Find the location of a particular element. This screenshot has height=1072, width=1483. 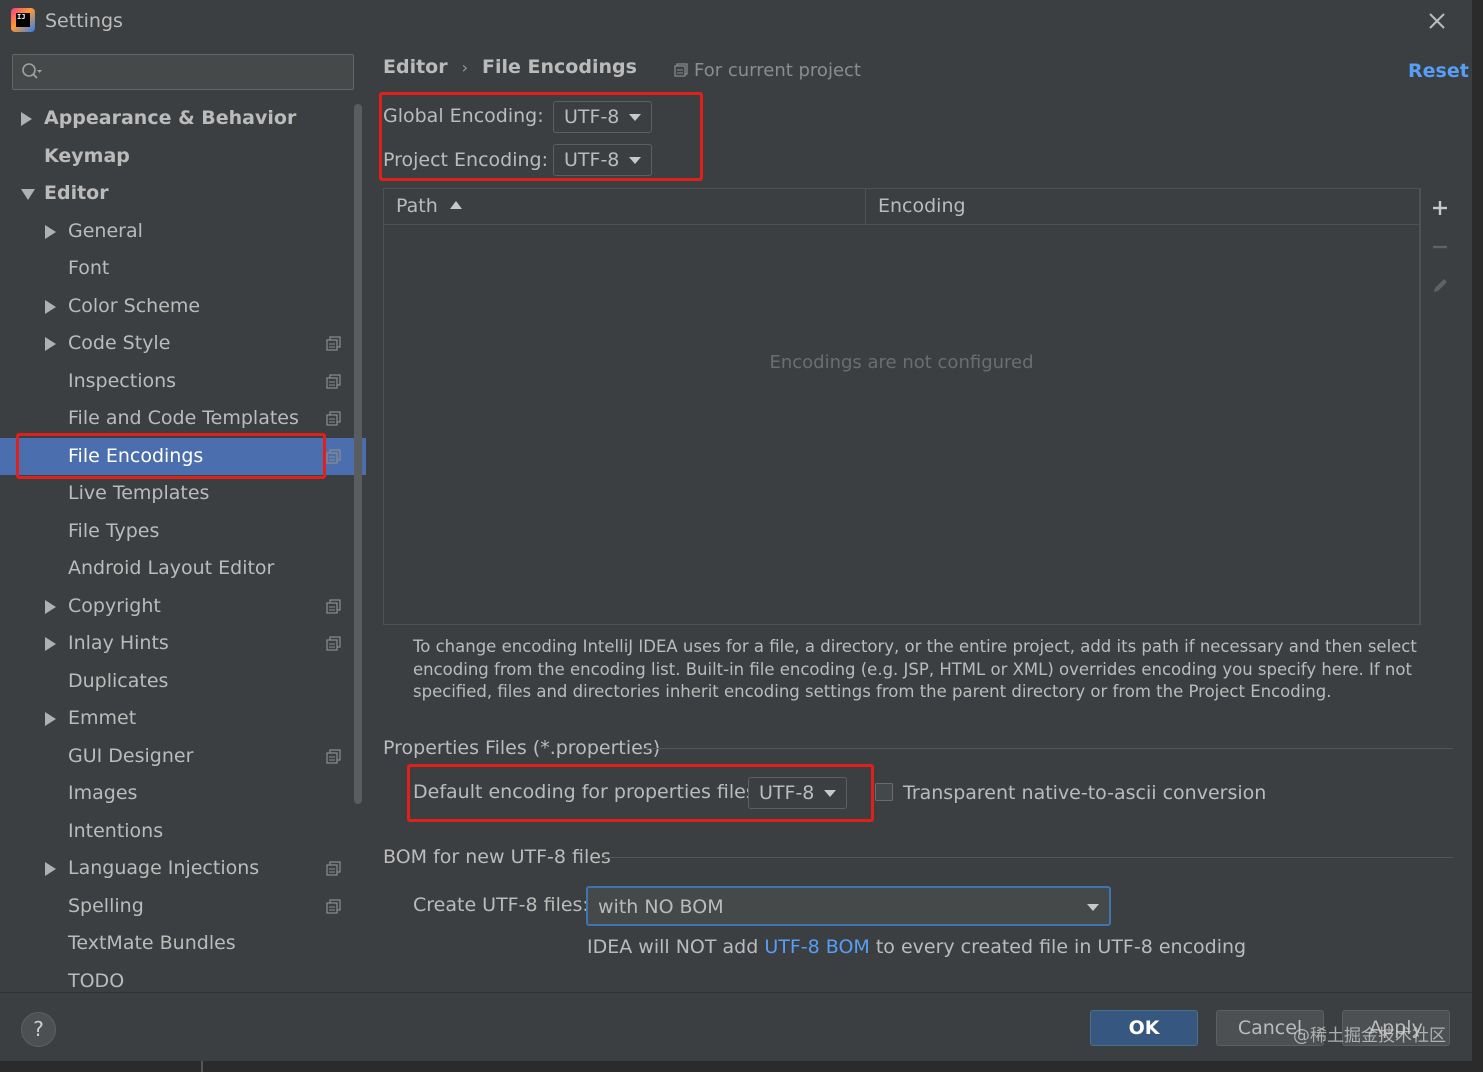

help-button: ? is located at coordinates (38, 1029).